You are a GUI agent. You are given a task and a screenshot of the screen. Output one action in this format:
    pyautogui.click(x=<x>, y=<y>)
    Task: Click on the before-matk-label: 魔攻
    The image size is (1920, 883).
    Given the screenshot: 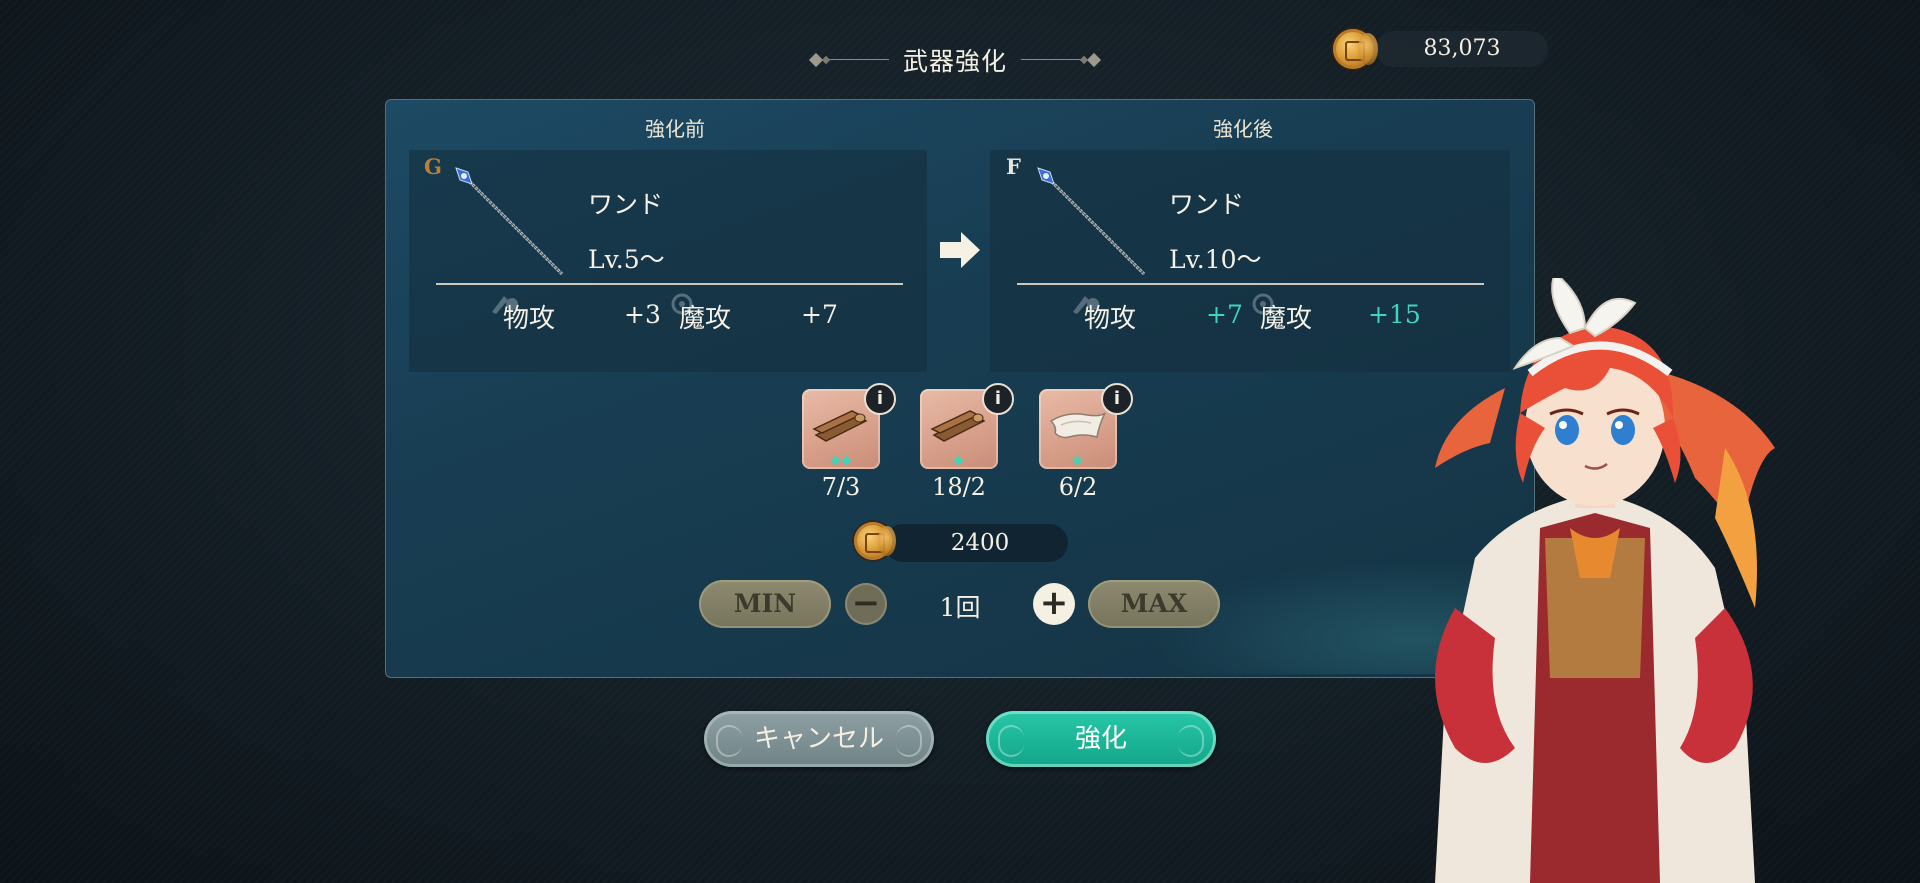 What is the action you would take?
    pyautogui.click(x=705, y=319)
    